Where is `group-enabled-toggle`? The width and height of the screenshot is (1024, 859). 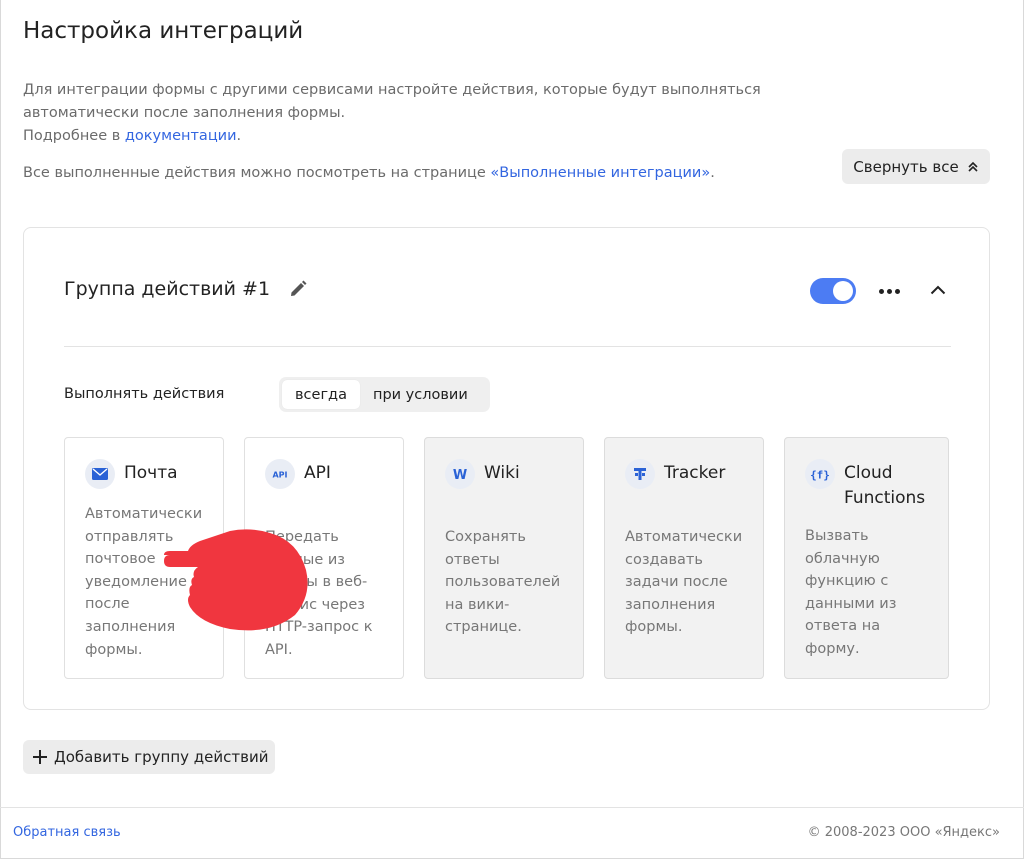
group-enabled-toggle is located at coordinates (833, 291).